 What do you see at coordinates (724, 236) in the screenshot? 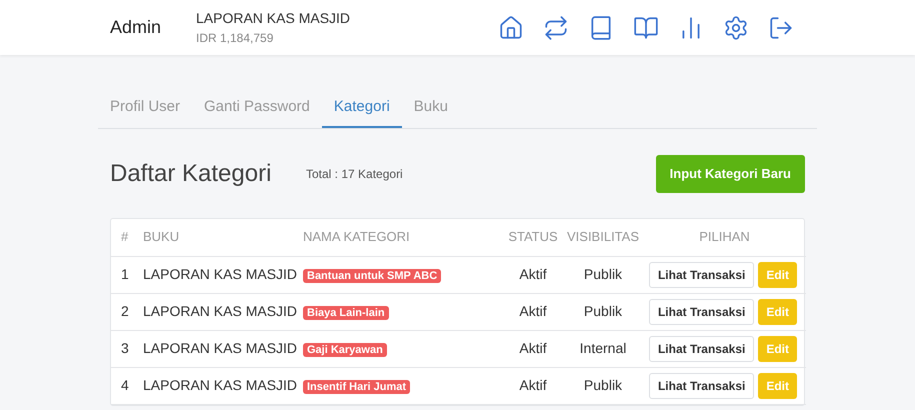
I see `column-header: PILIHAN` at bounding box center [724, 236].